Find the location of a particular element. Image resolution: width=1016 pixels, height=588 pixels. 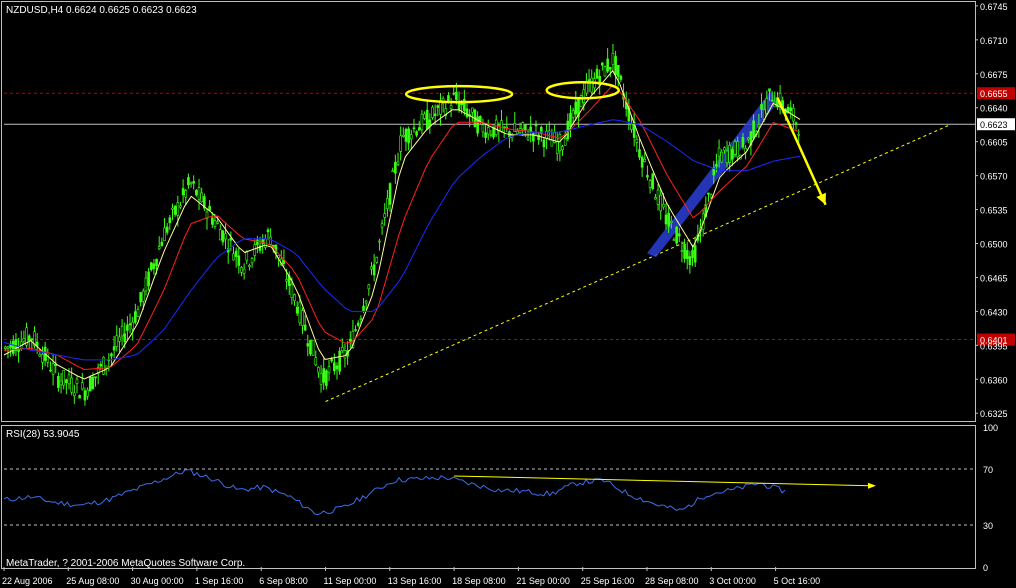

x-tick-label: 25 Sep 16:00 is located at coordinates (608, 581).